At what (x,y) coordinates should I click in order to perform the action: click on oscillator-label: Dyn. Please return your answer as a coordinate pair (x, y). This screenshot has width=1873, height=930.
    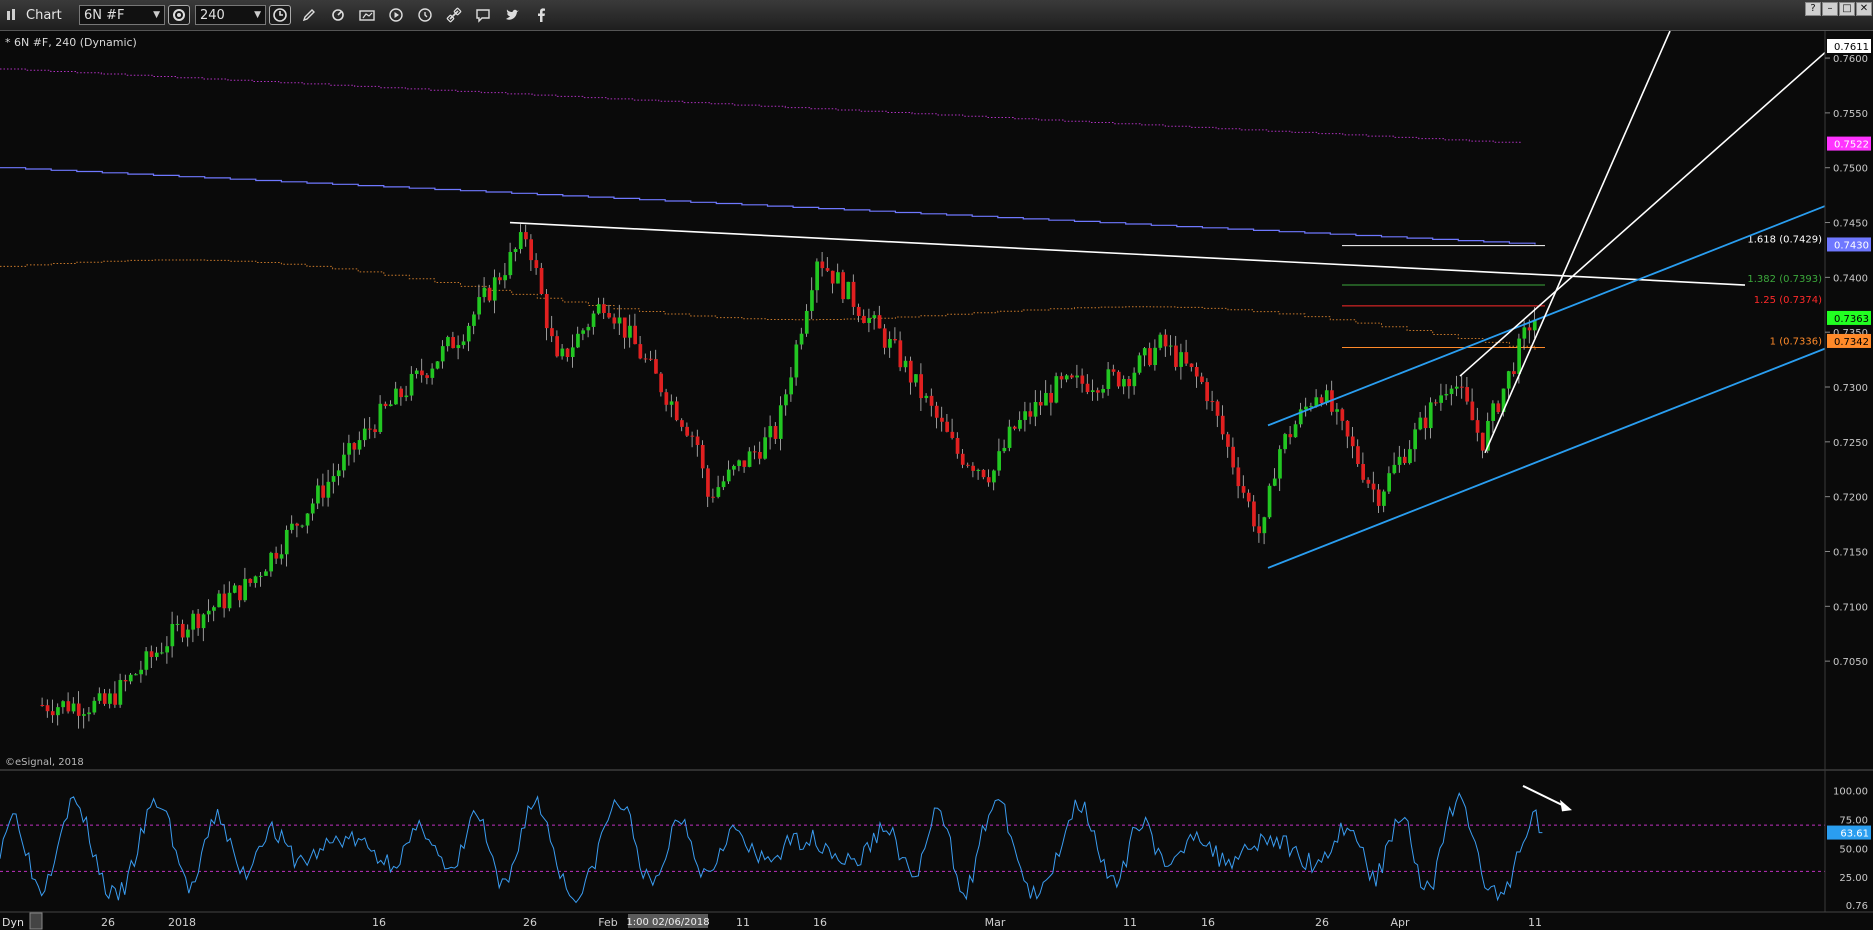
    Looking at the image, I should click on (13, 922).